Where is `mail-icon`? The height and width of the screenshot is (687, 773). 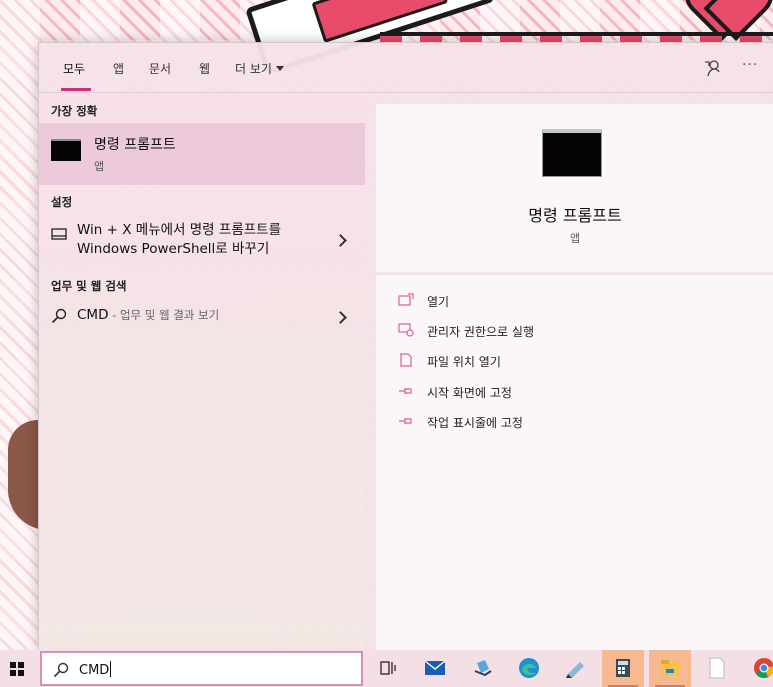
mail-icon is located at coordinates (435, 667).